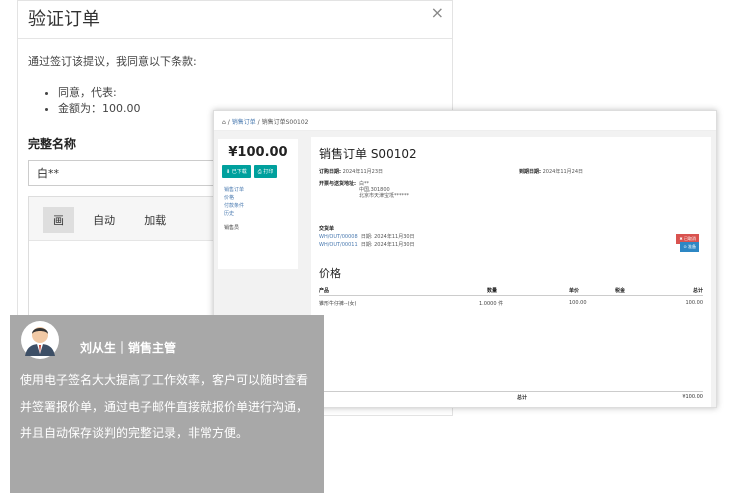 This screenshot has height=504, width=734. Describe the element at coordinates (261, 198) in the screenshot. I see `sidebar-item-price: 价格` at that location.